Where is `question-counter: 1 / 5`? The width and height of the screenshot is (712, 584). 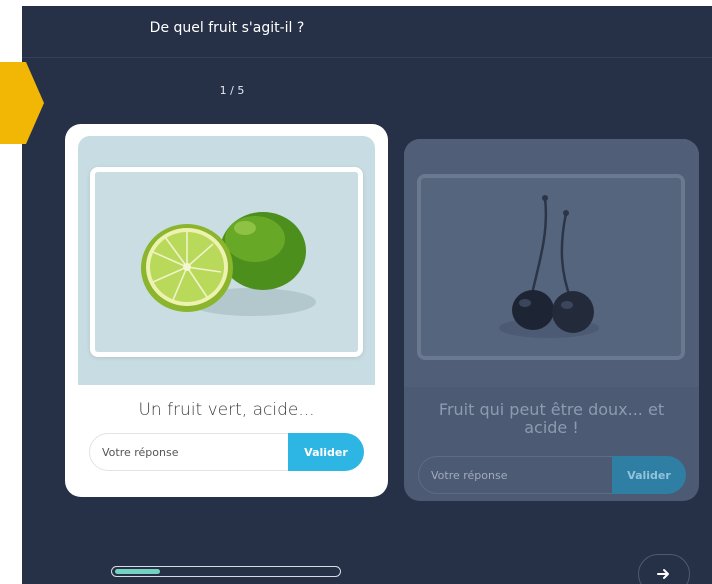
question-counter: 1 / 5 is located at coordinates (232, 90).